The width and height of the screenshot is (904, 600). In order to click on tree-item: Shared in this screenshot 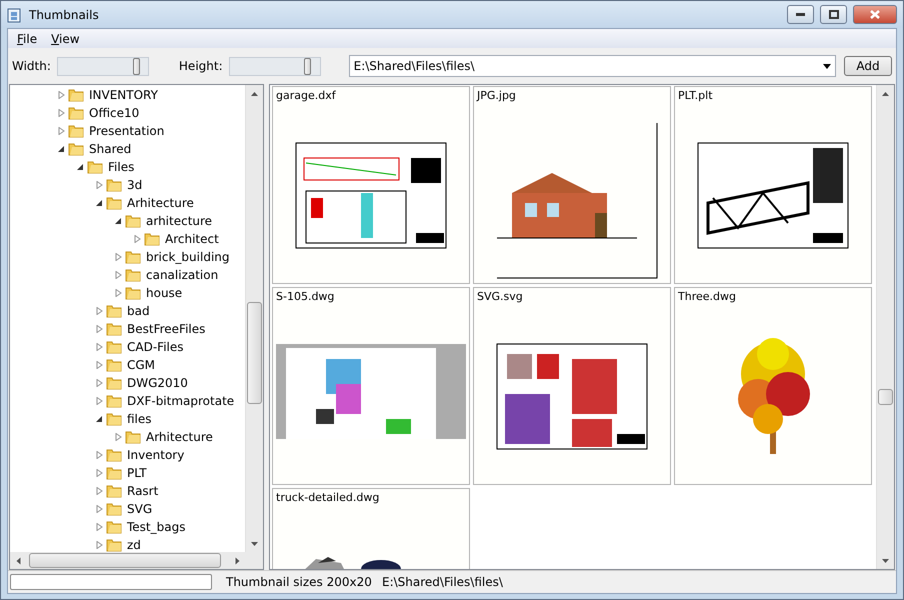, I will do `click(110, 149)`.